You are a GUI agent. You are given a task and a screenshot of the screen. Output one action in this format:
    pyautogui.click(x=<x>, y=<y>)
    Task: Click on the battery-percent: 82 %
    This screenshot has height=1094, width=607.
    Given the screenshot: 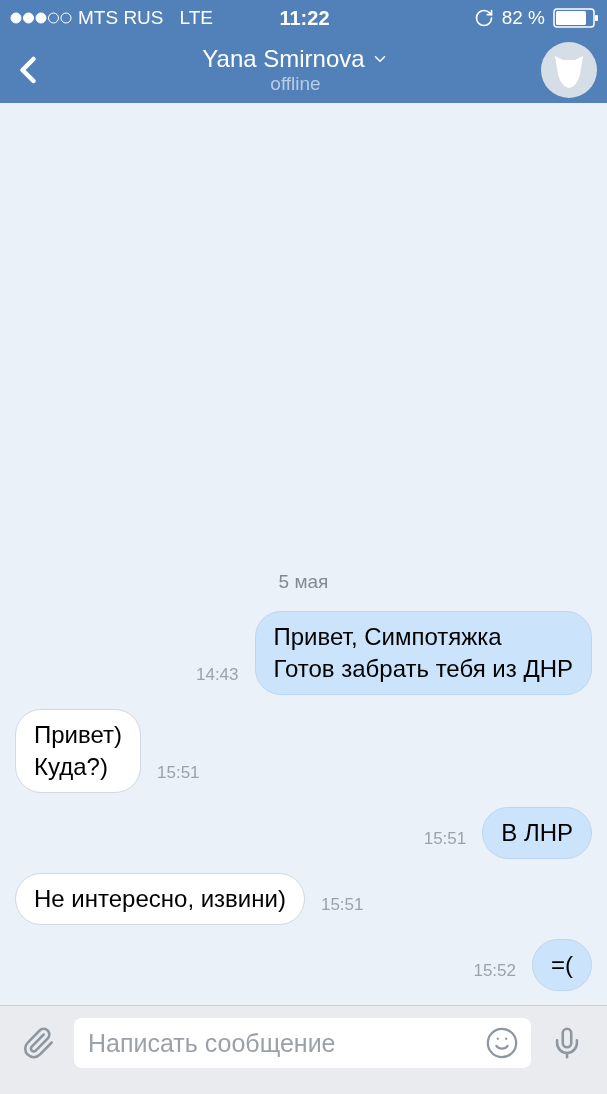 What is the action you would take?
    pyautogui.click(x=523, y=18)
    